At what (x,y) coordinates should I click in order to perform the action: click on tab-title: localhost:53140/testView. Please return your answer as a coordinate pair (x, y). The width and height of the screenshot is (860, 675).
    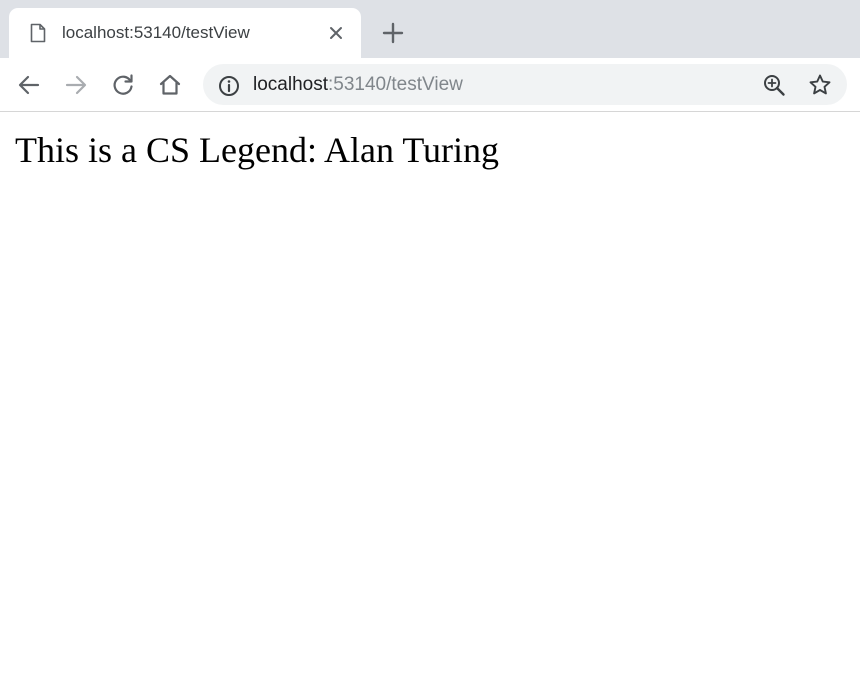
    Looking at the image, I should click on (156, 32).